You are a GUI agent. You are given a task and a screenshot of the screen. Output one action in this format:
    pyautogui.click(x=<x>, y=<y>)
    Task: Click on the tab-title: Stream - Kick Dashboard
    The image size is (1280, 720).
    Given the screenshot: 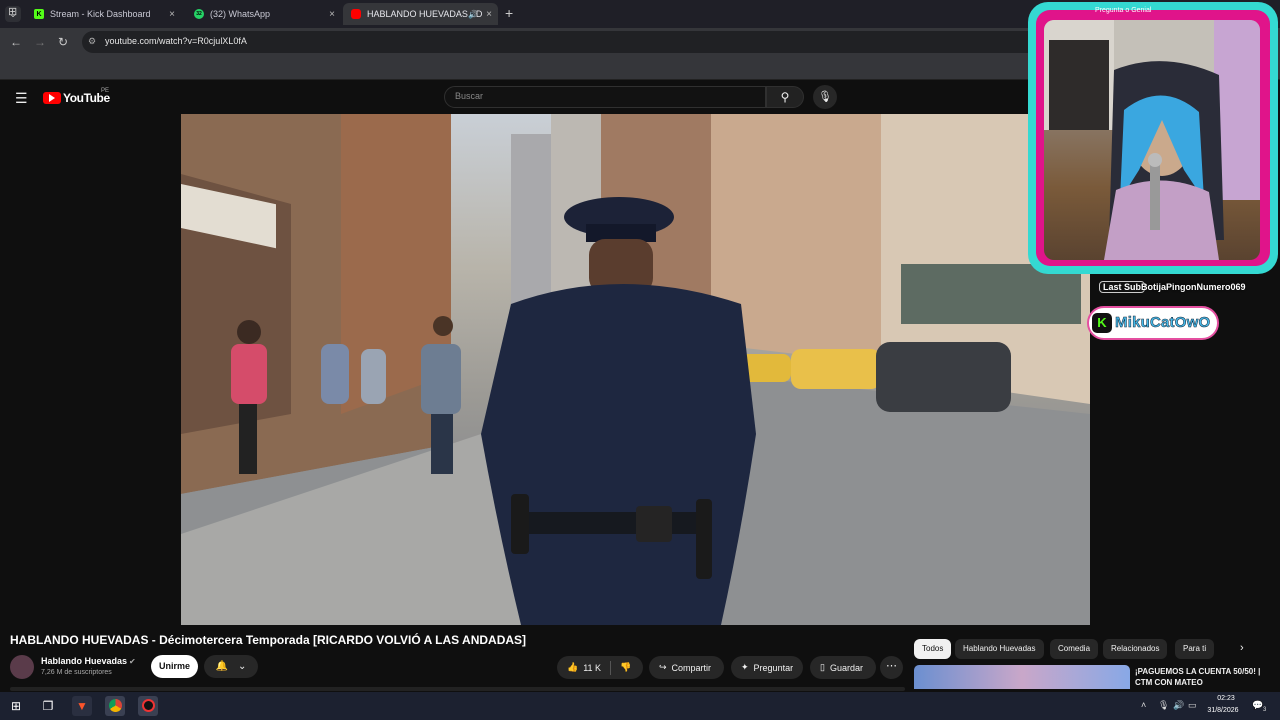 What is the action you would take?
    pyautogui.click(x=100, y=14)
    